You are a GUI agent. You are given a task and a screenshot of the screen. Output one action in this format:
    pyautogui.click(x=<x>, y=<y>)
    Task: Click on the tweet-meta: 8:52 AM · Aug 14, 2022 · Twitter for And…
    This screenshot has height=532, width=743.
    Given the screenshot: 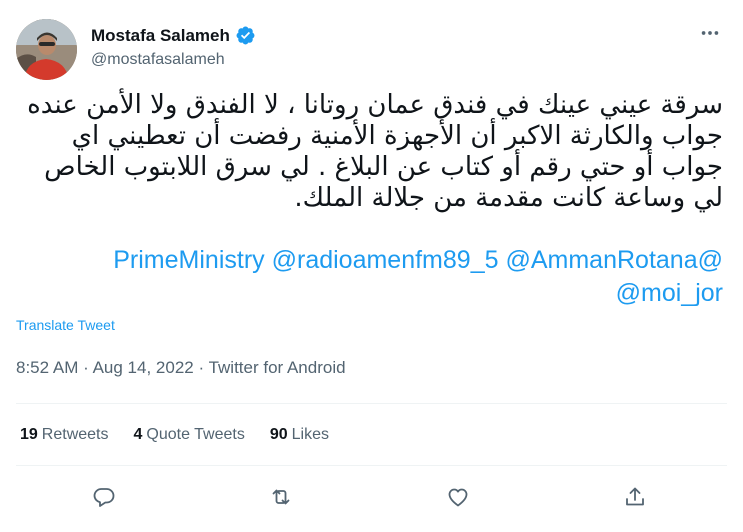 What is the action you would take?
    pyautogui.click(x=181, y=368)
    